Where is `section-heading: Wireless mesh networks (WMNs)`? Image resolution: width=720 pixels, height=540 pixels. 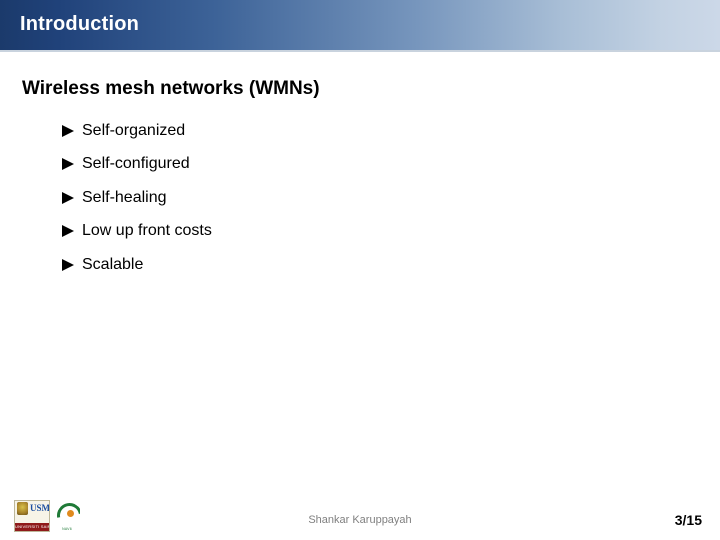
section-heading: Wireless mesh networks (WMNs) is located at coordinates (171, 88).